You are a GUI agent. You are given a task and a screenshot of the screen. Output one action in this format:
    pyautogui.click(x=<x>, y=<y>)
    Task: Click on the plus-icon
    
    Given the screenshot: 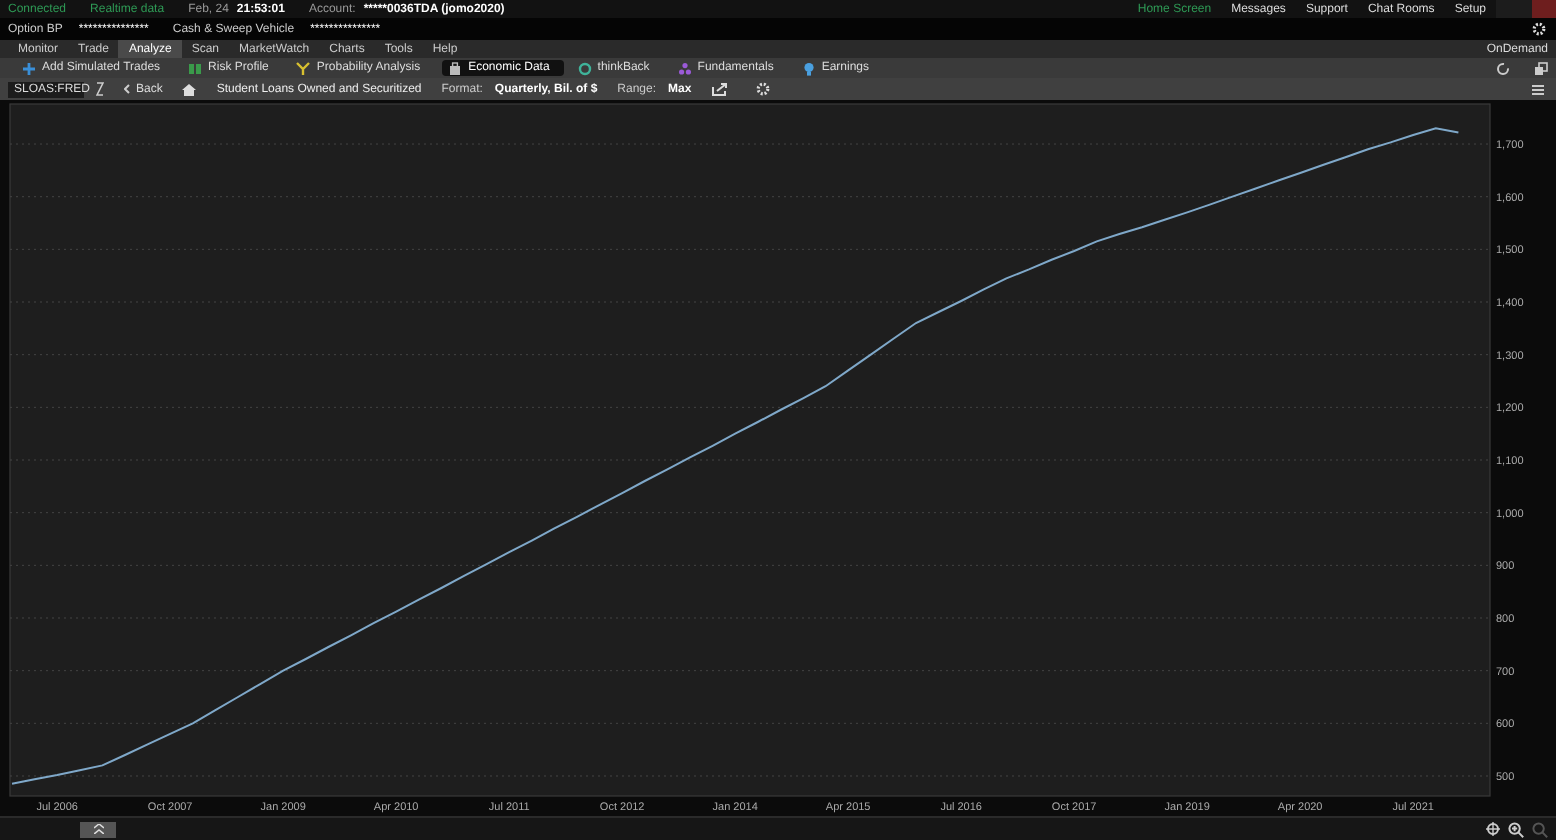 What is the action you would take?
    pyautogui.click(x=29, y=68)
    